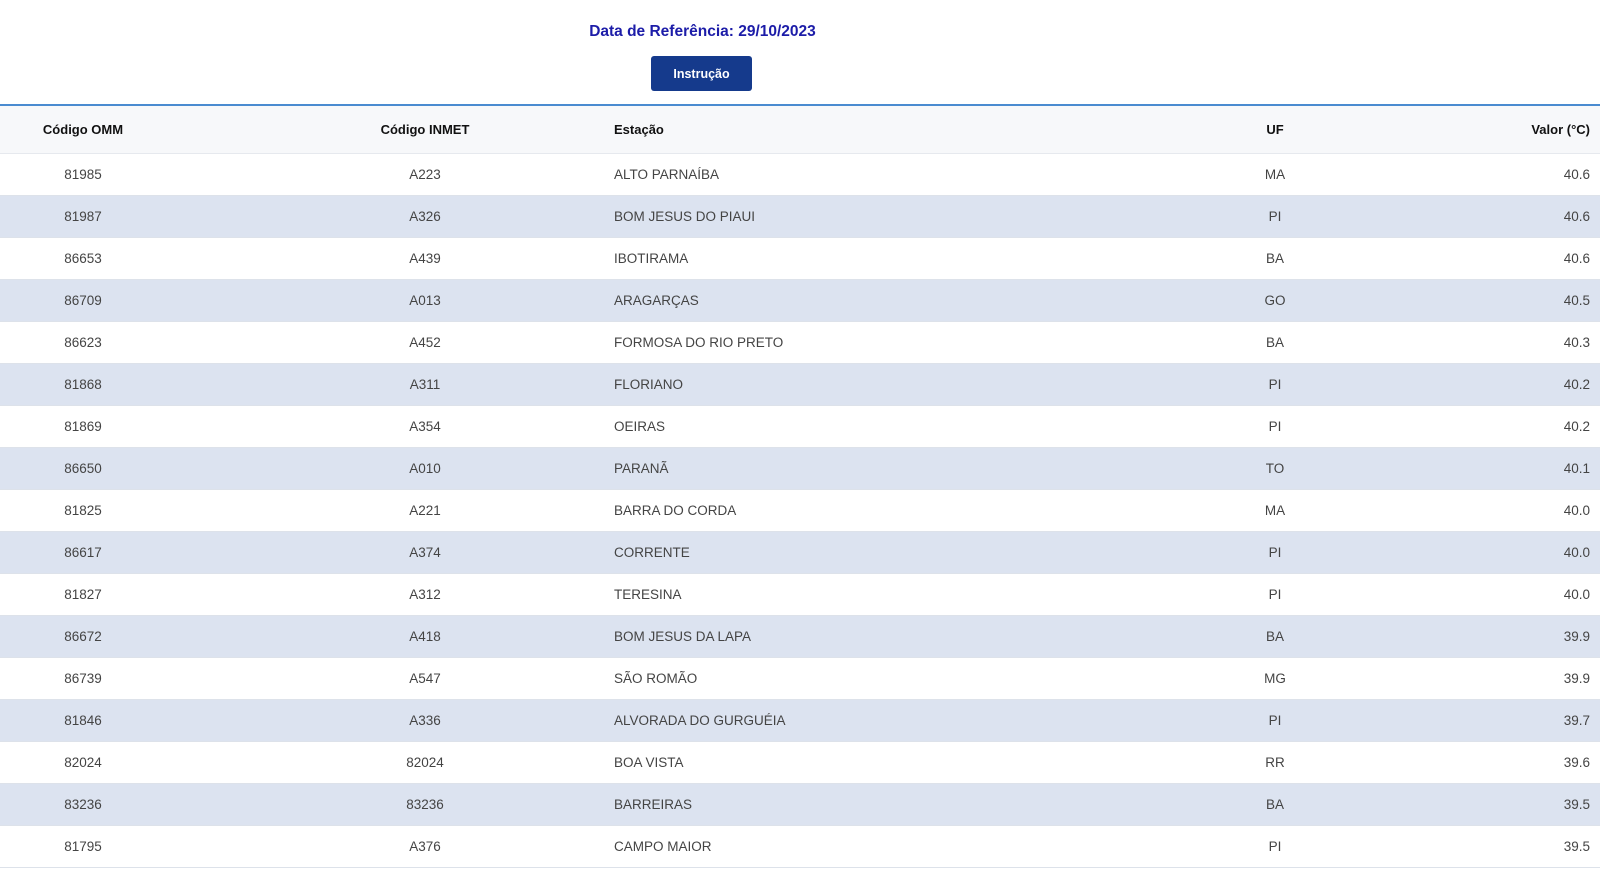  Describe the element at coordinates (701, 73) in the screenshot. I see `instruction-button: Instrução` at that location.